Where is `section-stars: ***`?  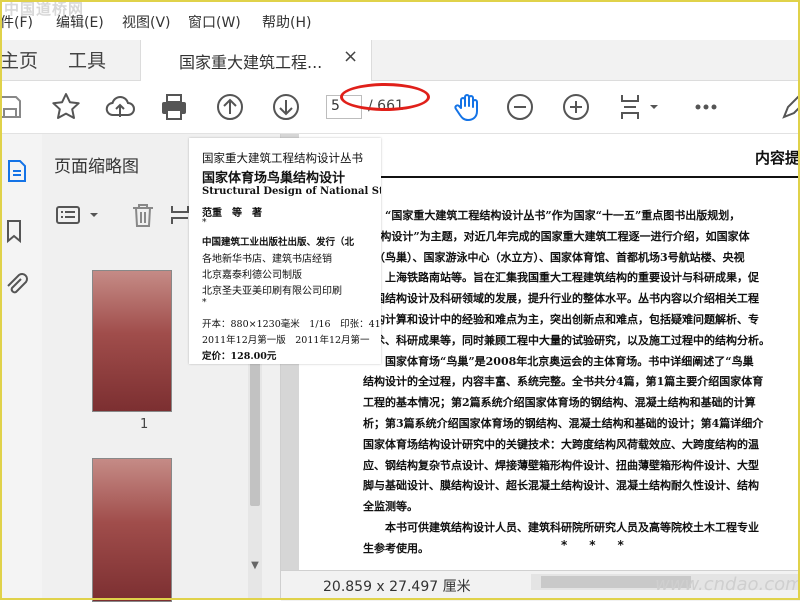
section-stars: *** is located at coordinates (603, 545).